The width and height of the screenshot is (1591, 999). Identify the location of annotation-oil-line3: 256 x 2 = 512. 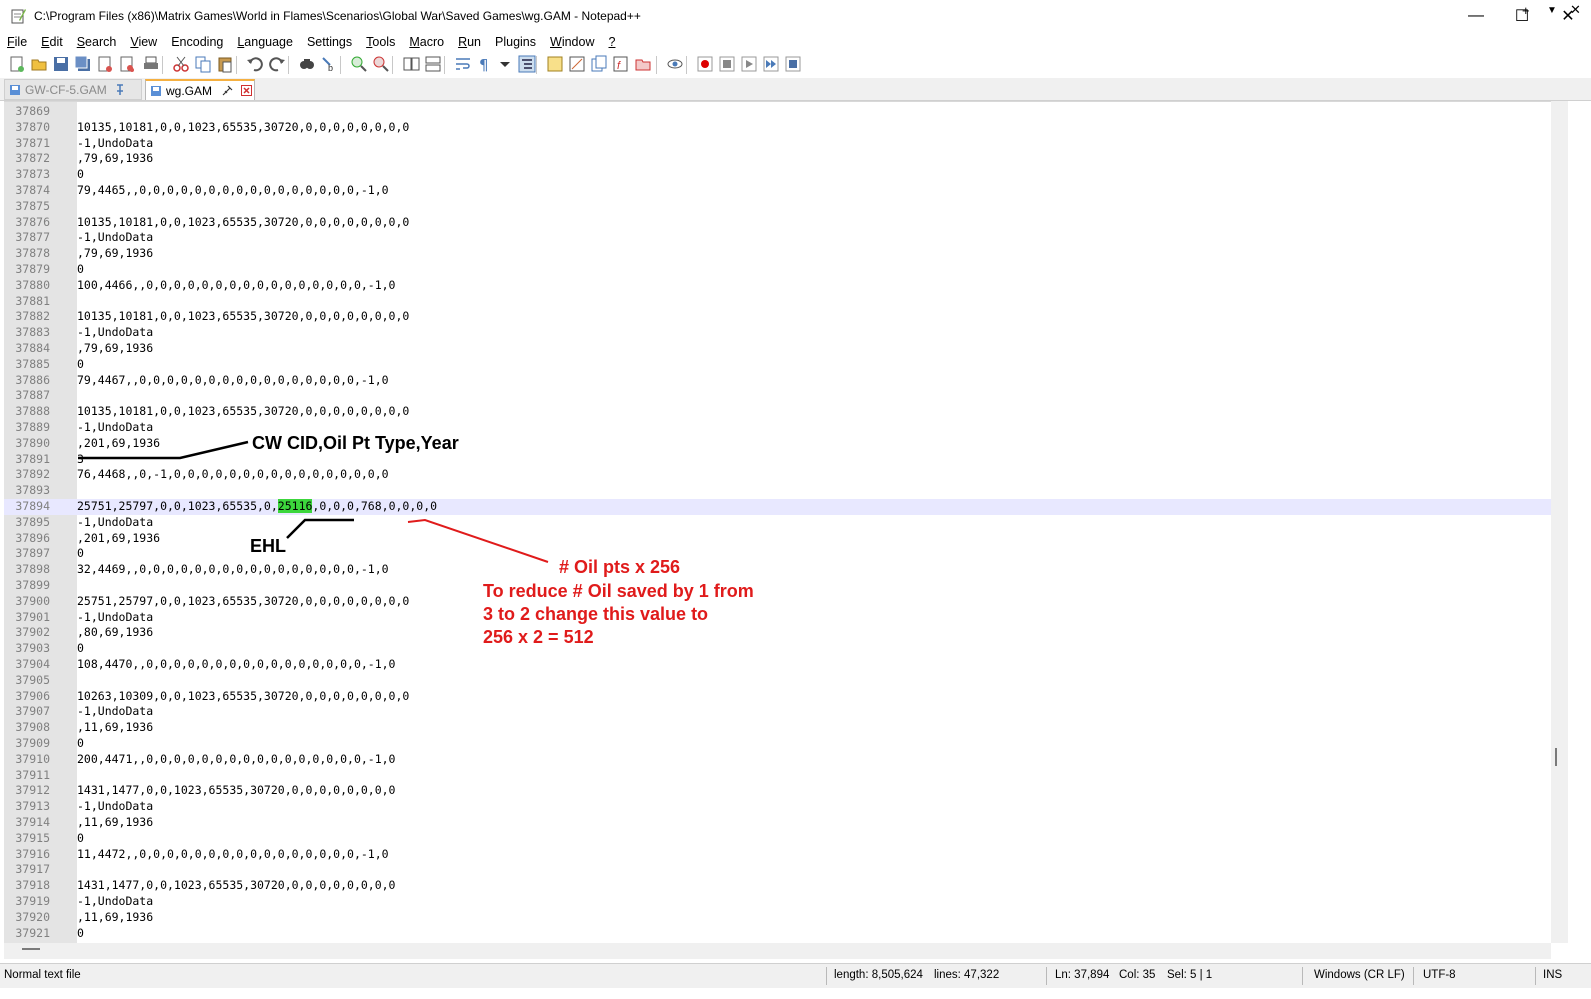
(538, 637).